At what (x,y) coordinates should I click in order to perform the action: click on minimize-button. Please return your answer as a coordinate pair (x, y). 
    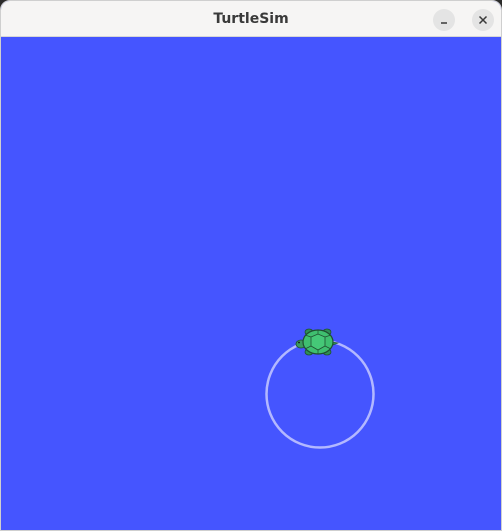
    Looking at the image, I should click on (444, 20).